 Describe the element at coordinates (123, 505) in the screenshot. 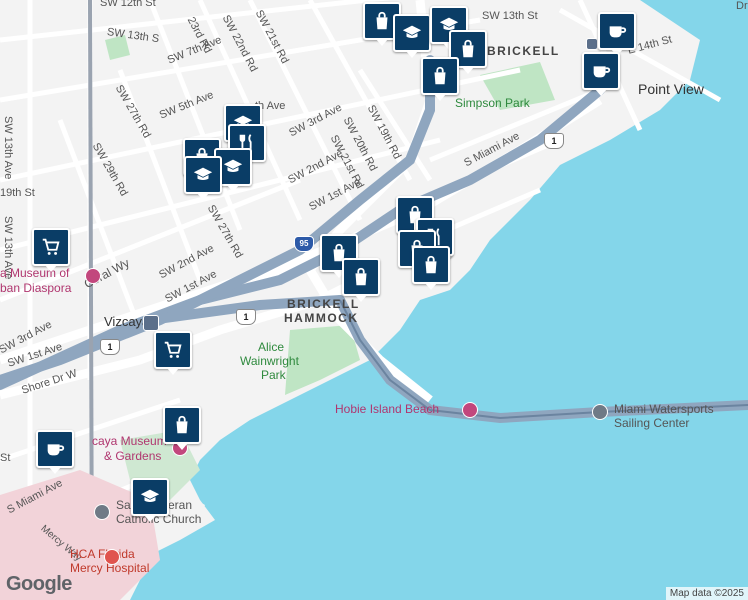

I see `poi-label-church-1: Sa` at that location.